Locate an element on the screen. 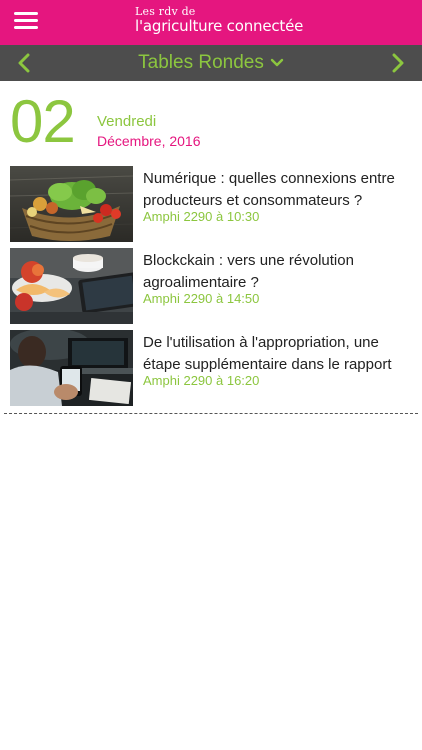 This screenshot has width=422, height=750. category-dropdown: Tables Rondes is located at coordinates (211, 63).